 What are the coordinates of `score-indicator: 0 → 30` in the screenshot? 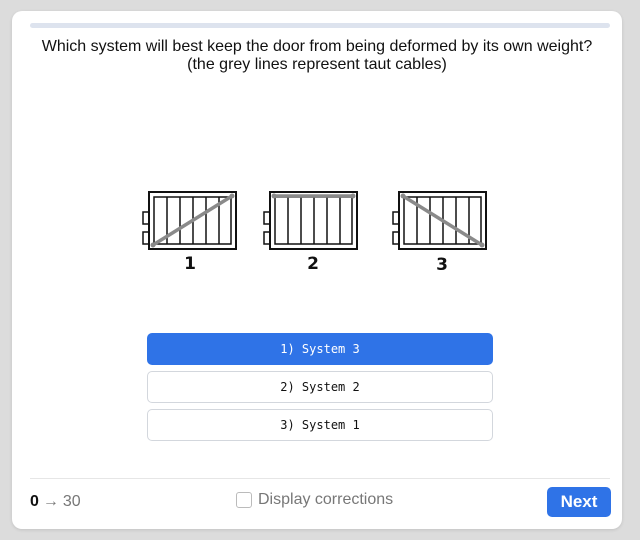 It's located at (55, 502).